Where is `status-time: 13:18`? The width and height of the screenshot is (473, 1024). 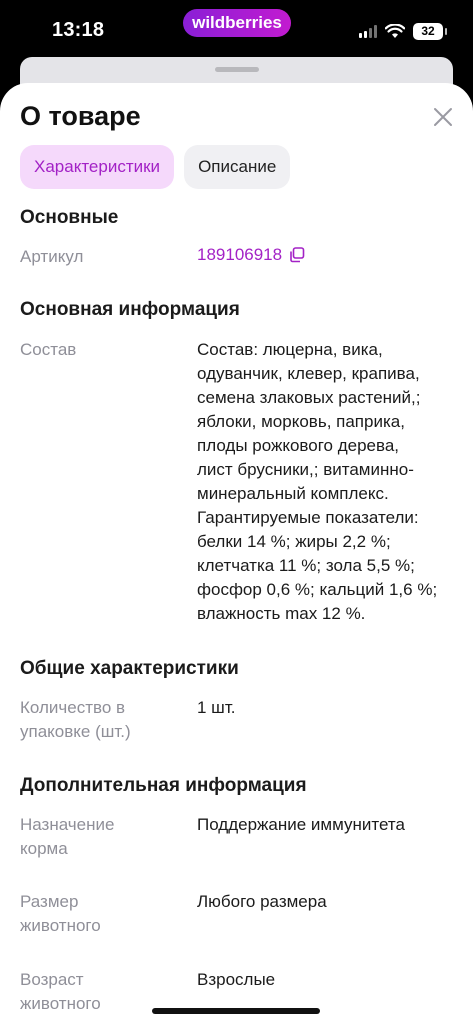 status-time: 13:18 is located at coordinates (78, 30).